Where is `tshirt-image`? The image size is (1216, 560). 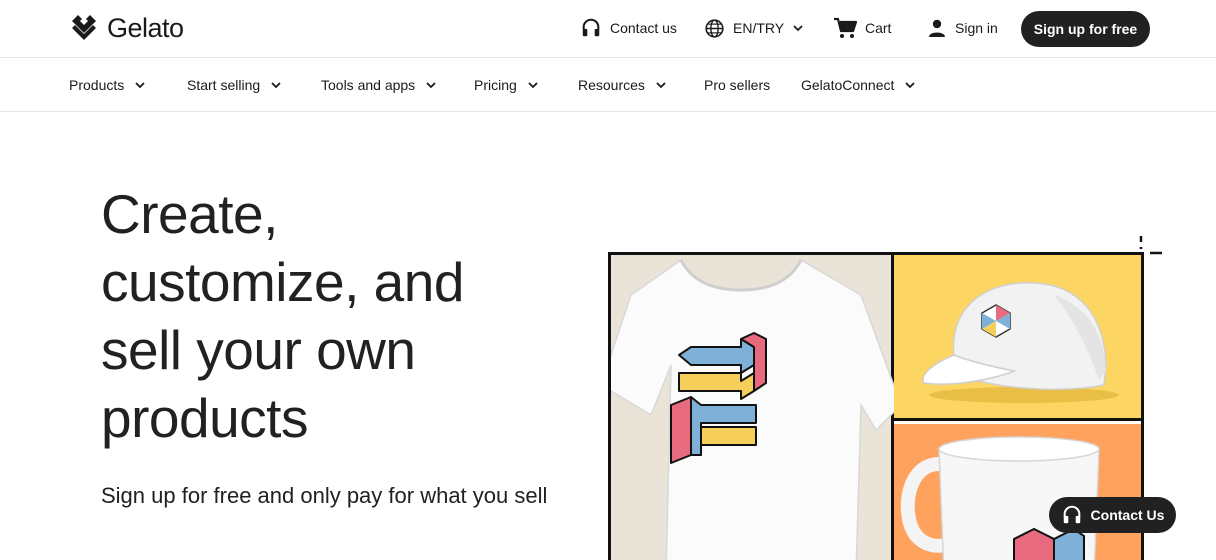 tshirt-image is located at coordinates (756, 409).